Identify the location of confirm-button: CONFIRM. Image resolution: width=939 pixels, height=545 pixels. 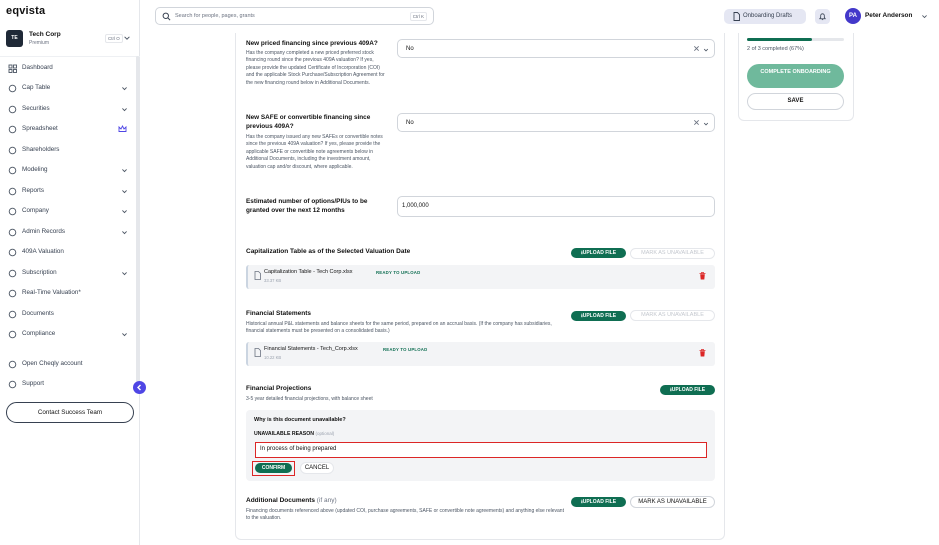
(273, 468).